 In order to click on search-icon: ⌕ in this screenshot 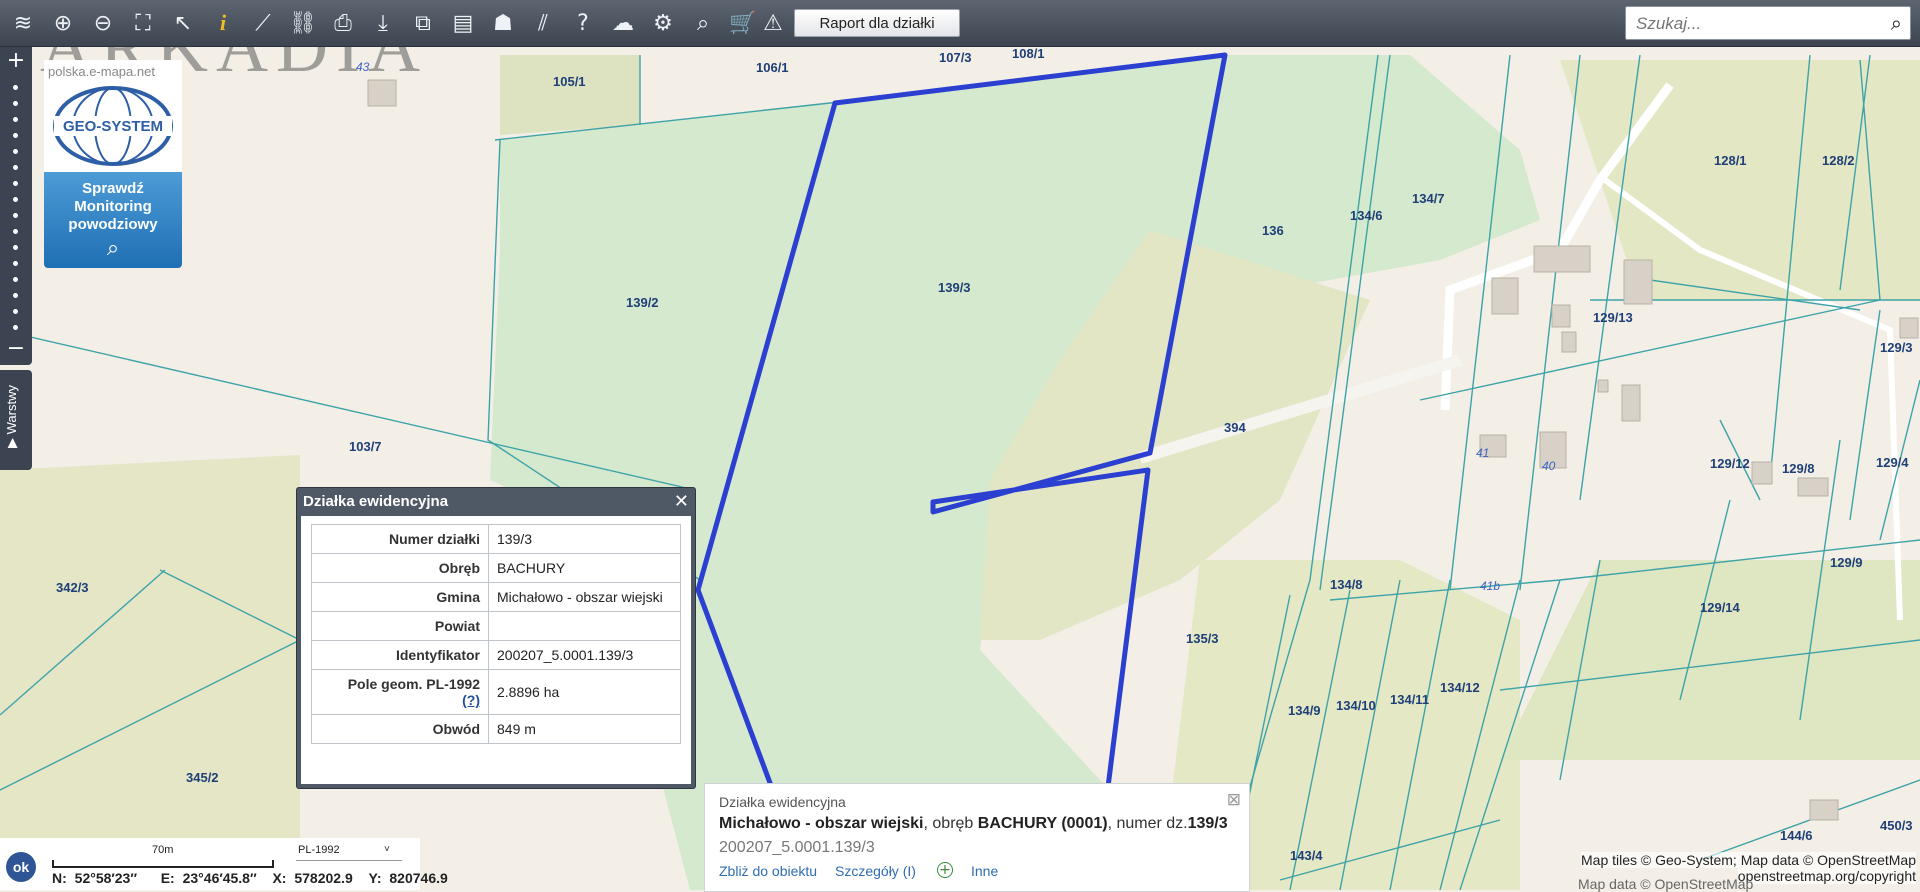, I will do `click(1896, 23)`.